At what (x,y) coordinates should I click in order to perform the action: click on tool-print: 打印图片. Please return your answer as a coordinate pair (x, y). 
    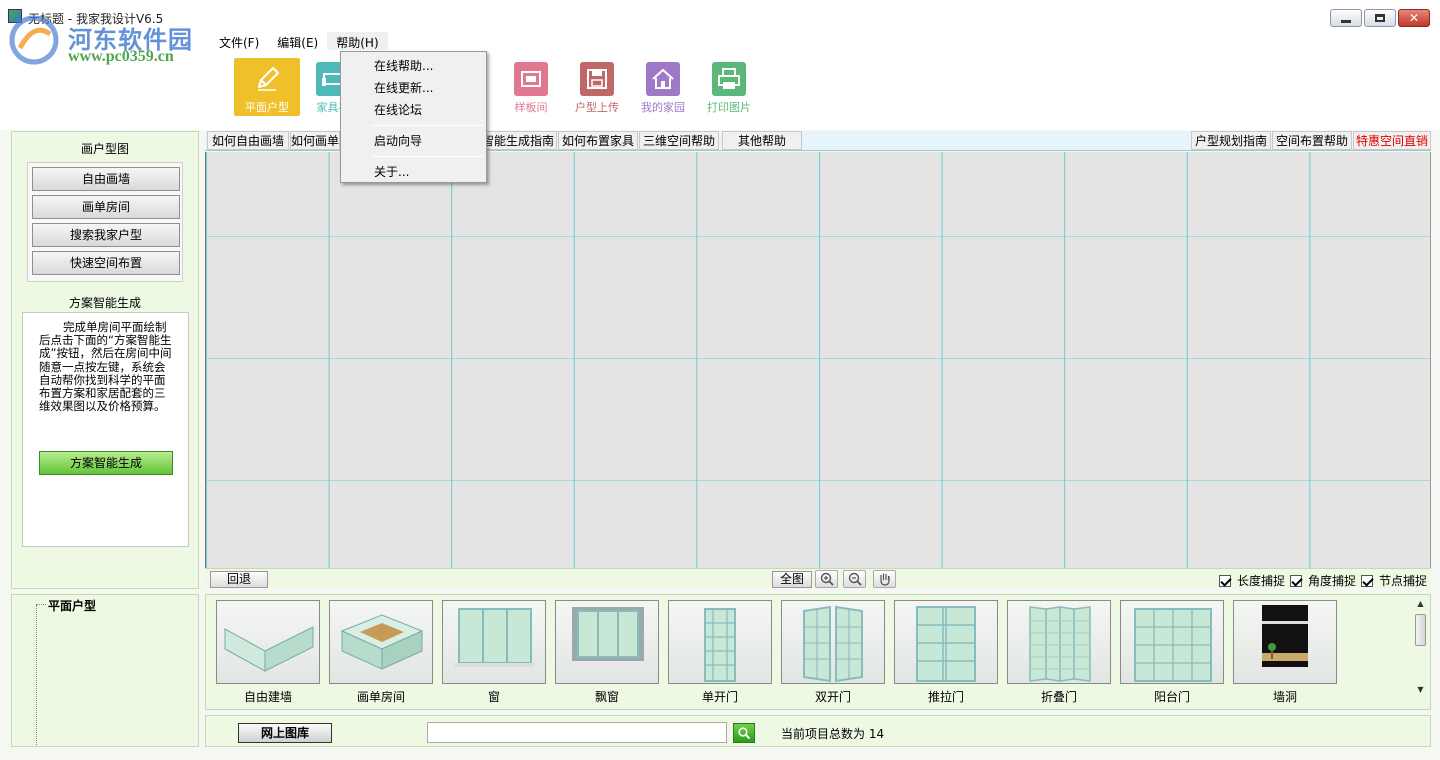
    Looking at the image, I should click on (729, 87).